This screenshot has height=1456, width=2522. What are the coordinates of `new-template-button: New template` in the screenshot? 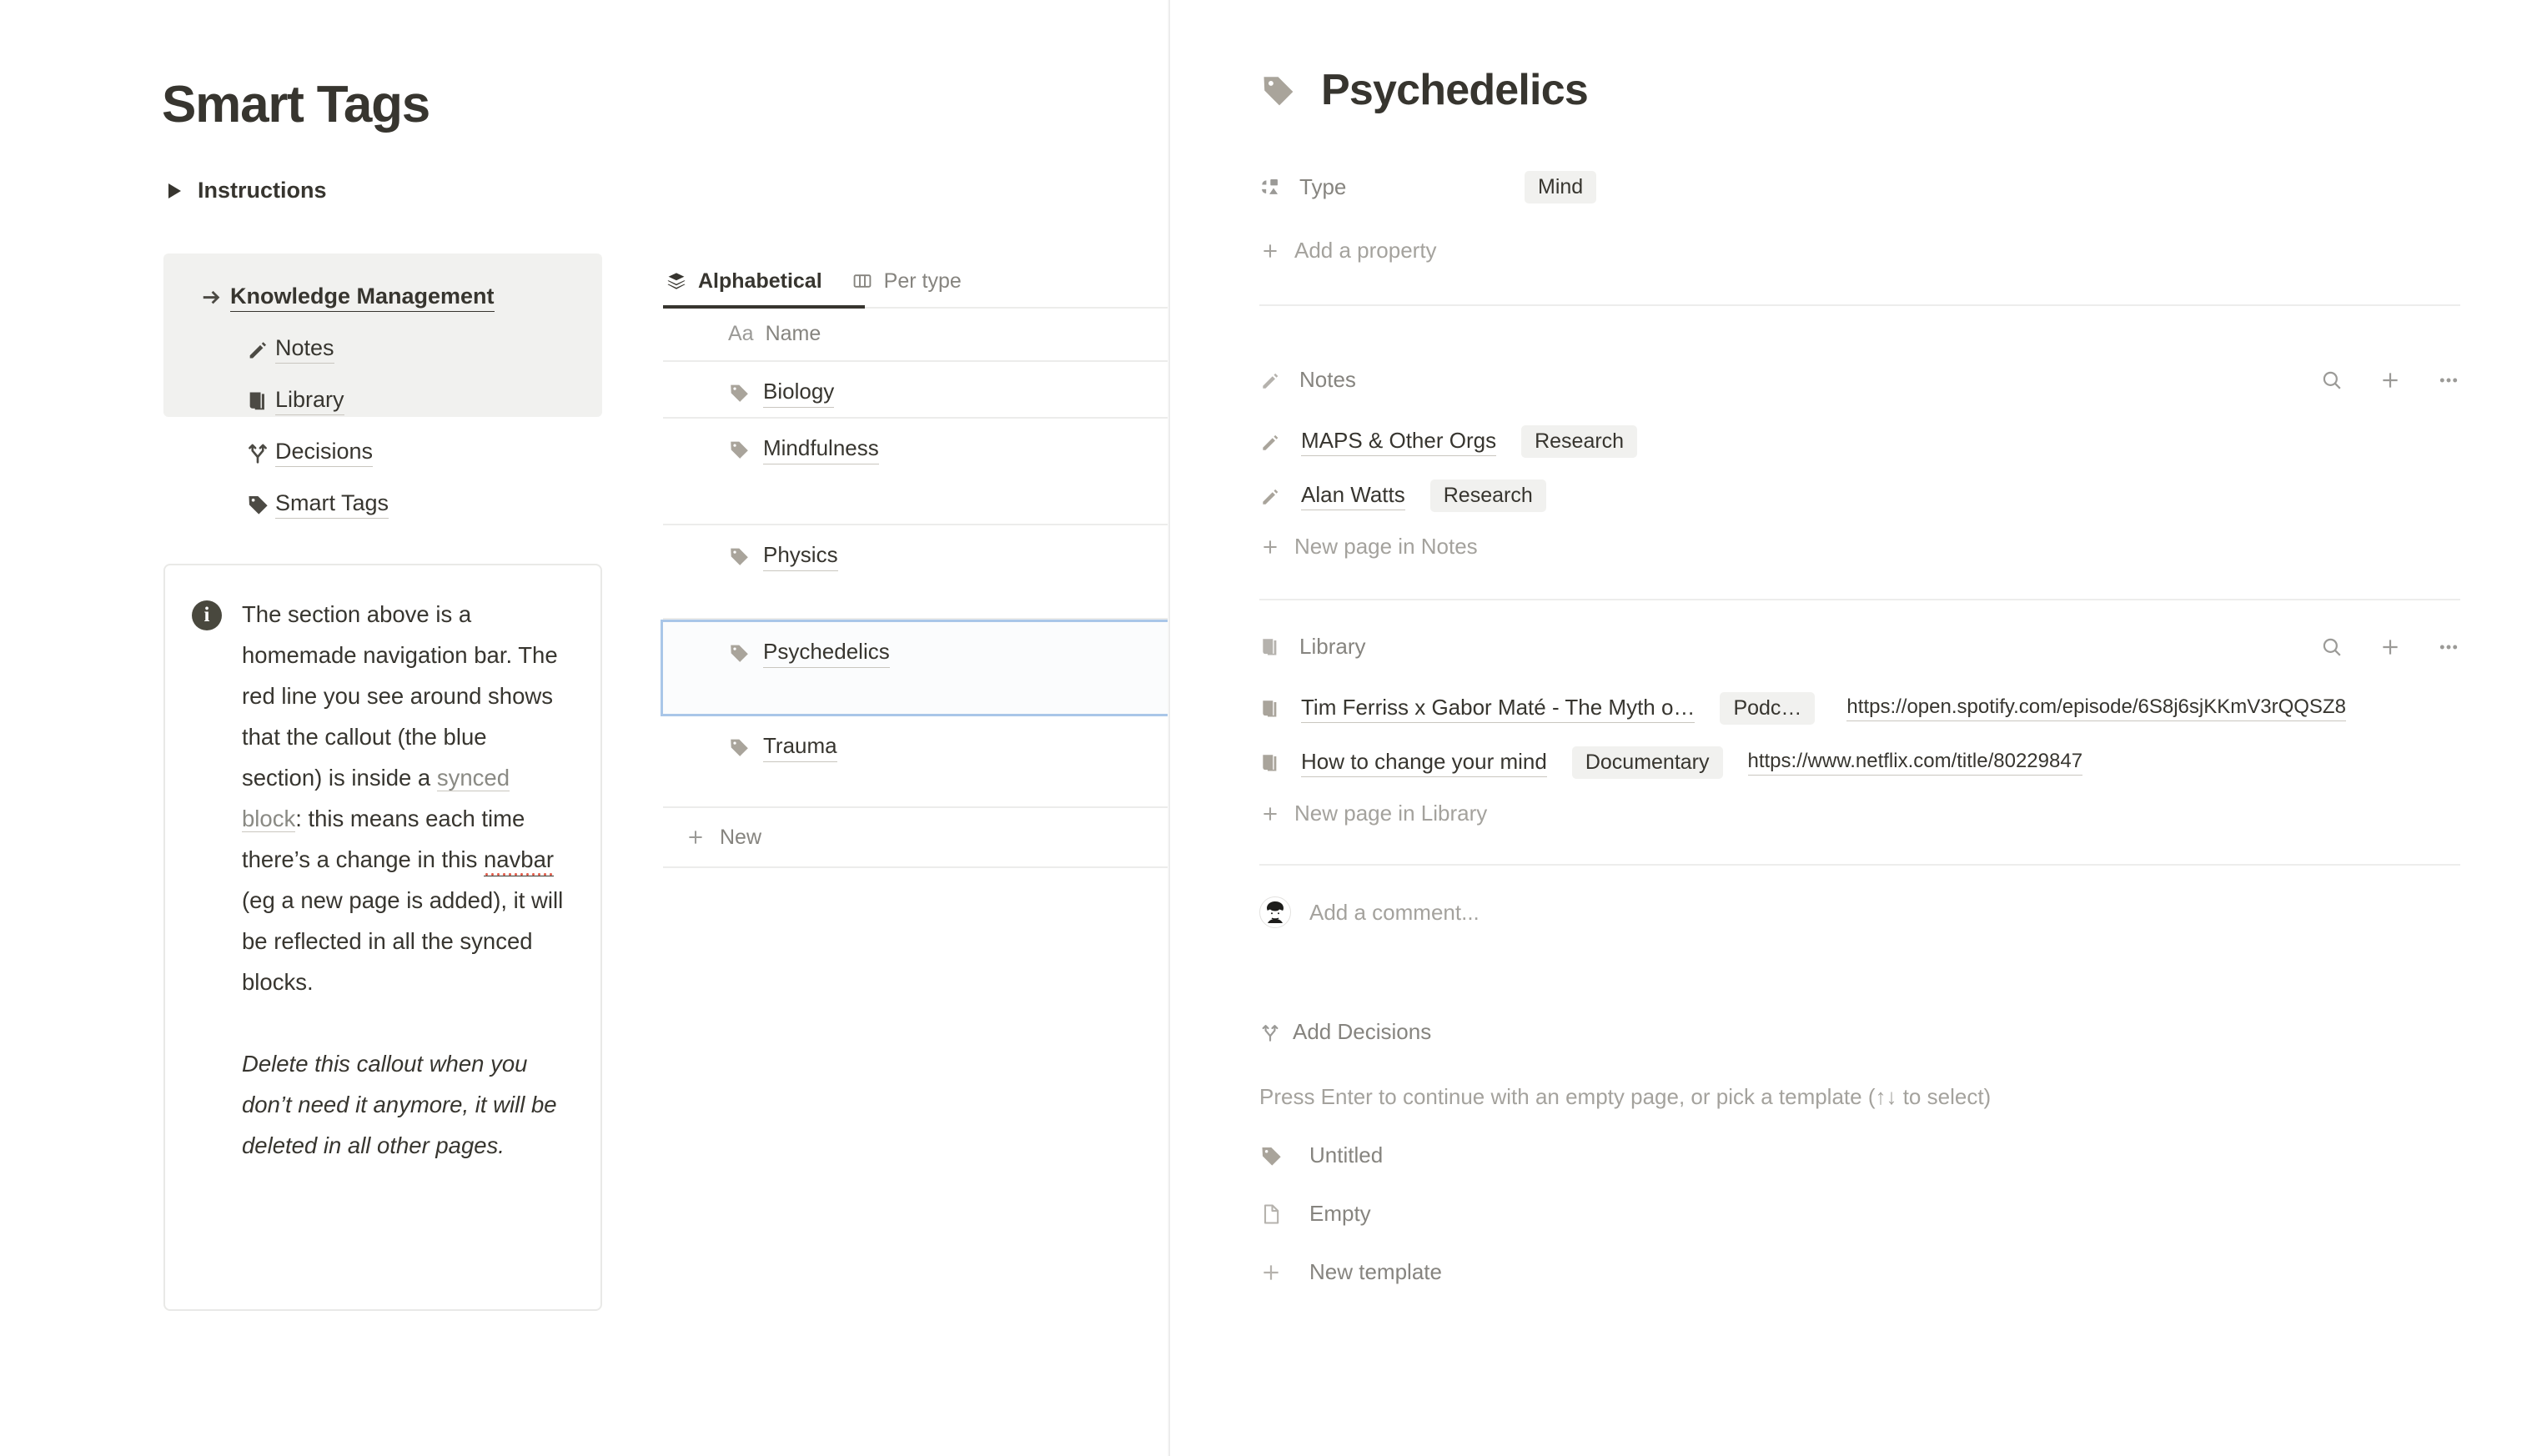 It's located at (1350, 1272).